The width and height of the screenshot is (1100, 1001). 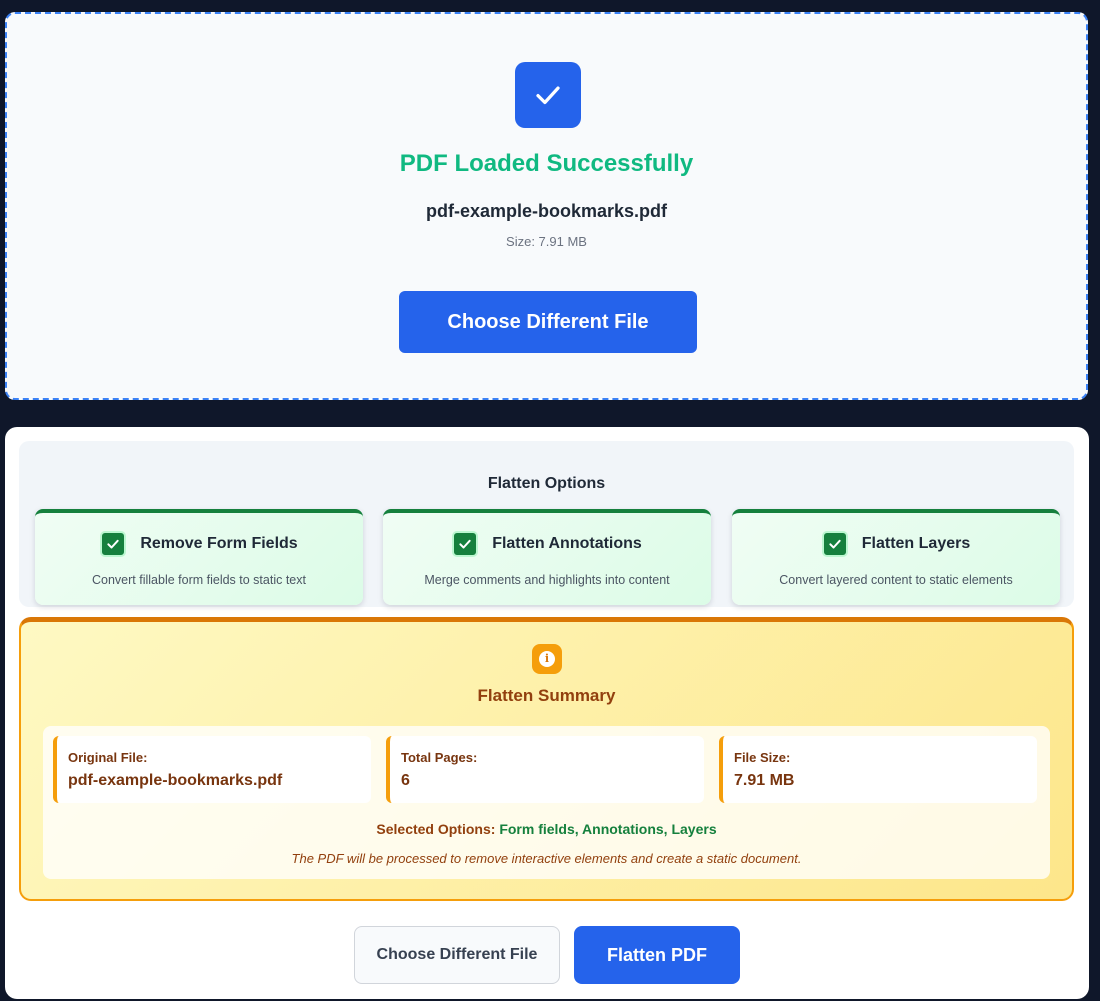 I want to click on choose-different-file-button: Choose Different File, so click(x=548, y=322).